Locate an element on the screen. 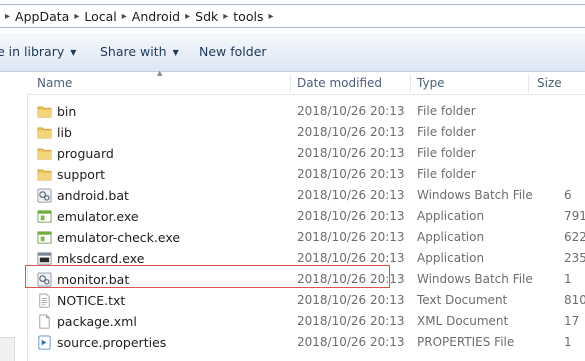 The width and height of the screenshot is (585, 361). breadcrumb-item-appdata: AppData is located at coordinates (42, 16).